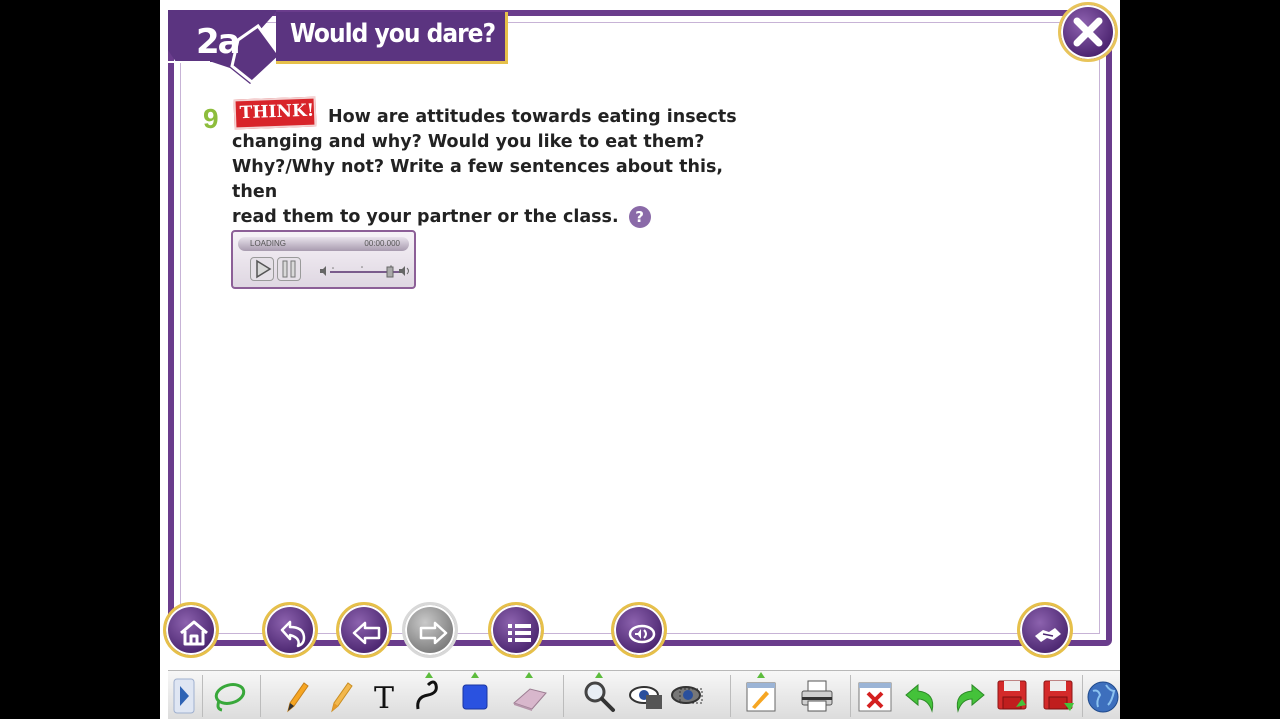  I want to click on shape-tool-button, so click(475, 693).